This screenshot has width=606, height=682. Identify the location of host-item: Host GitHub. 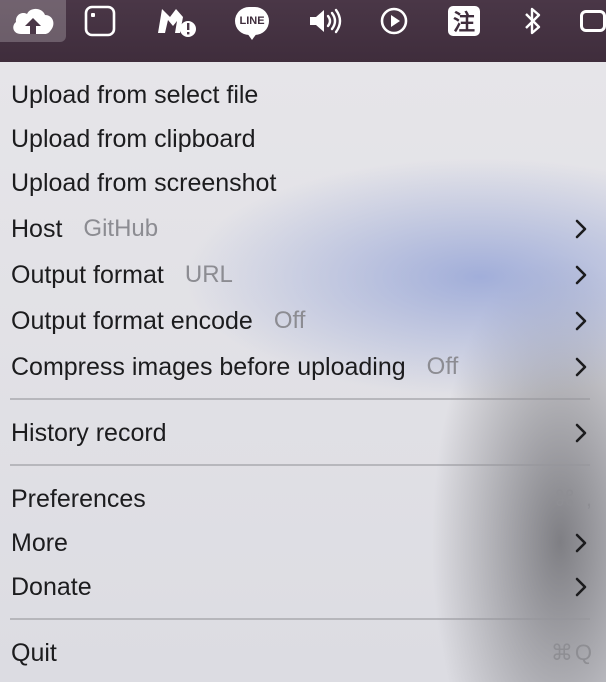
(303, 229).